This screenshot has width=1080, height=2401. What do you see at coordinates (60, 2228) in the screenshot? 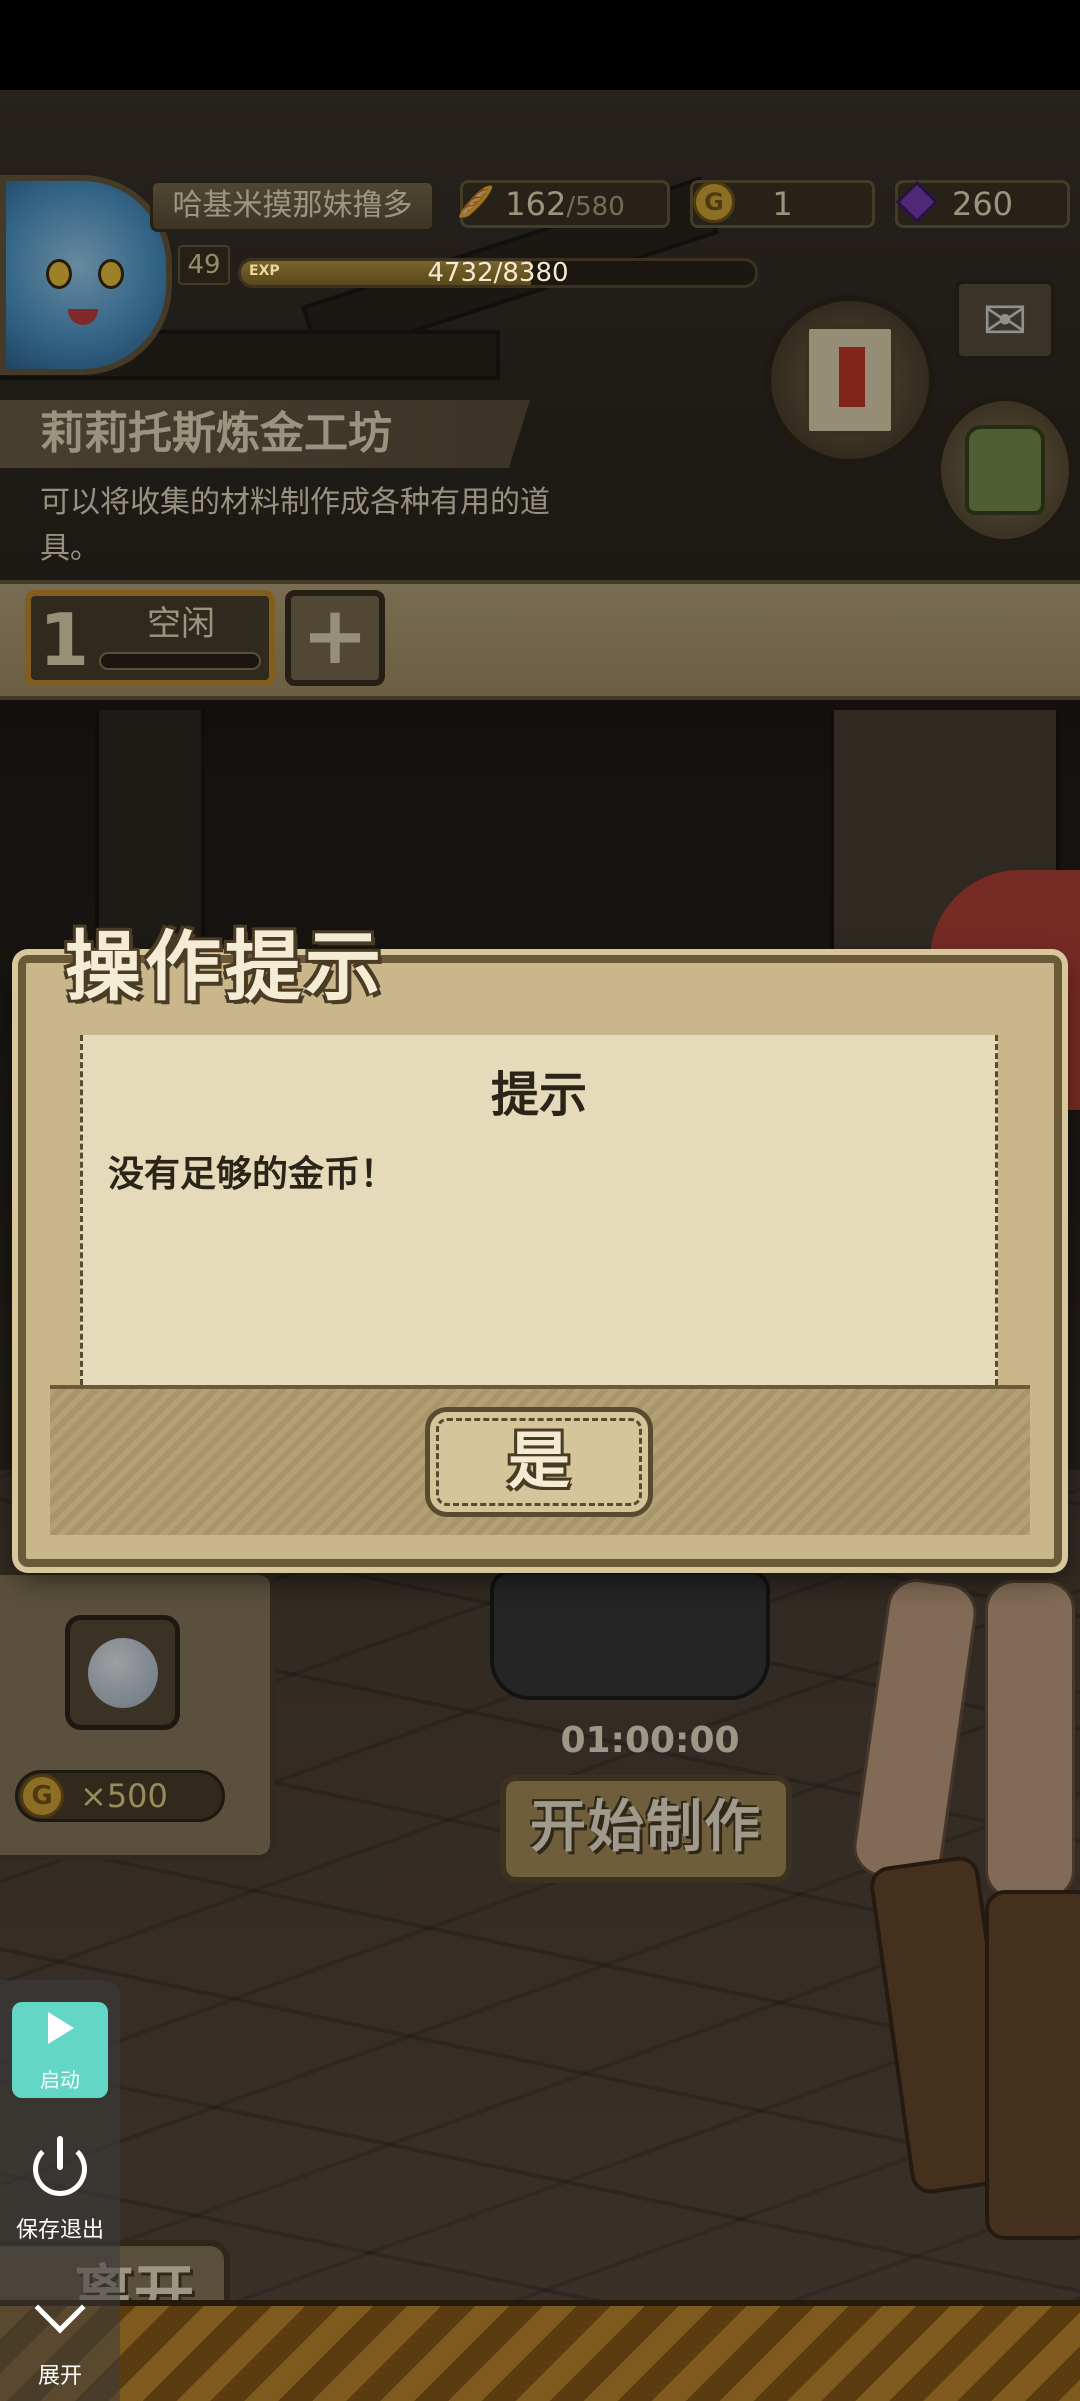
I see `save-exit-label: 保存退出` at bounding box center [60, 2228].